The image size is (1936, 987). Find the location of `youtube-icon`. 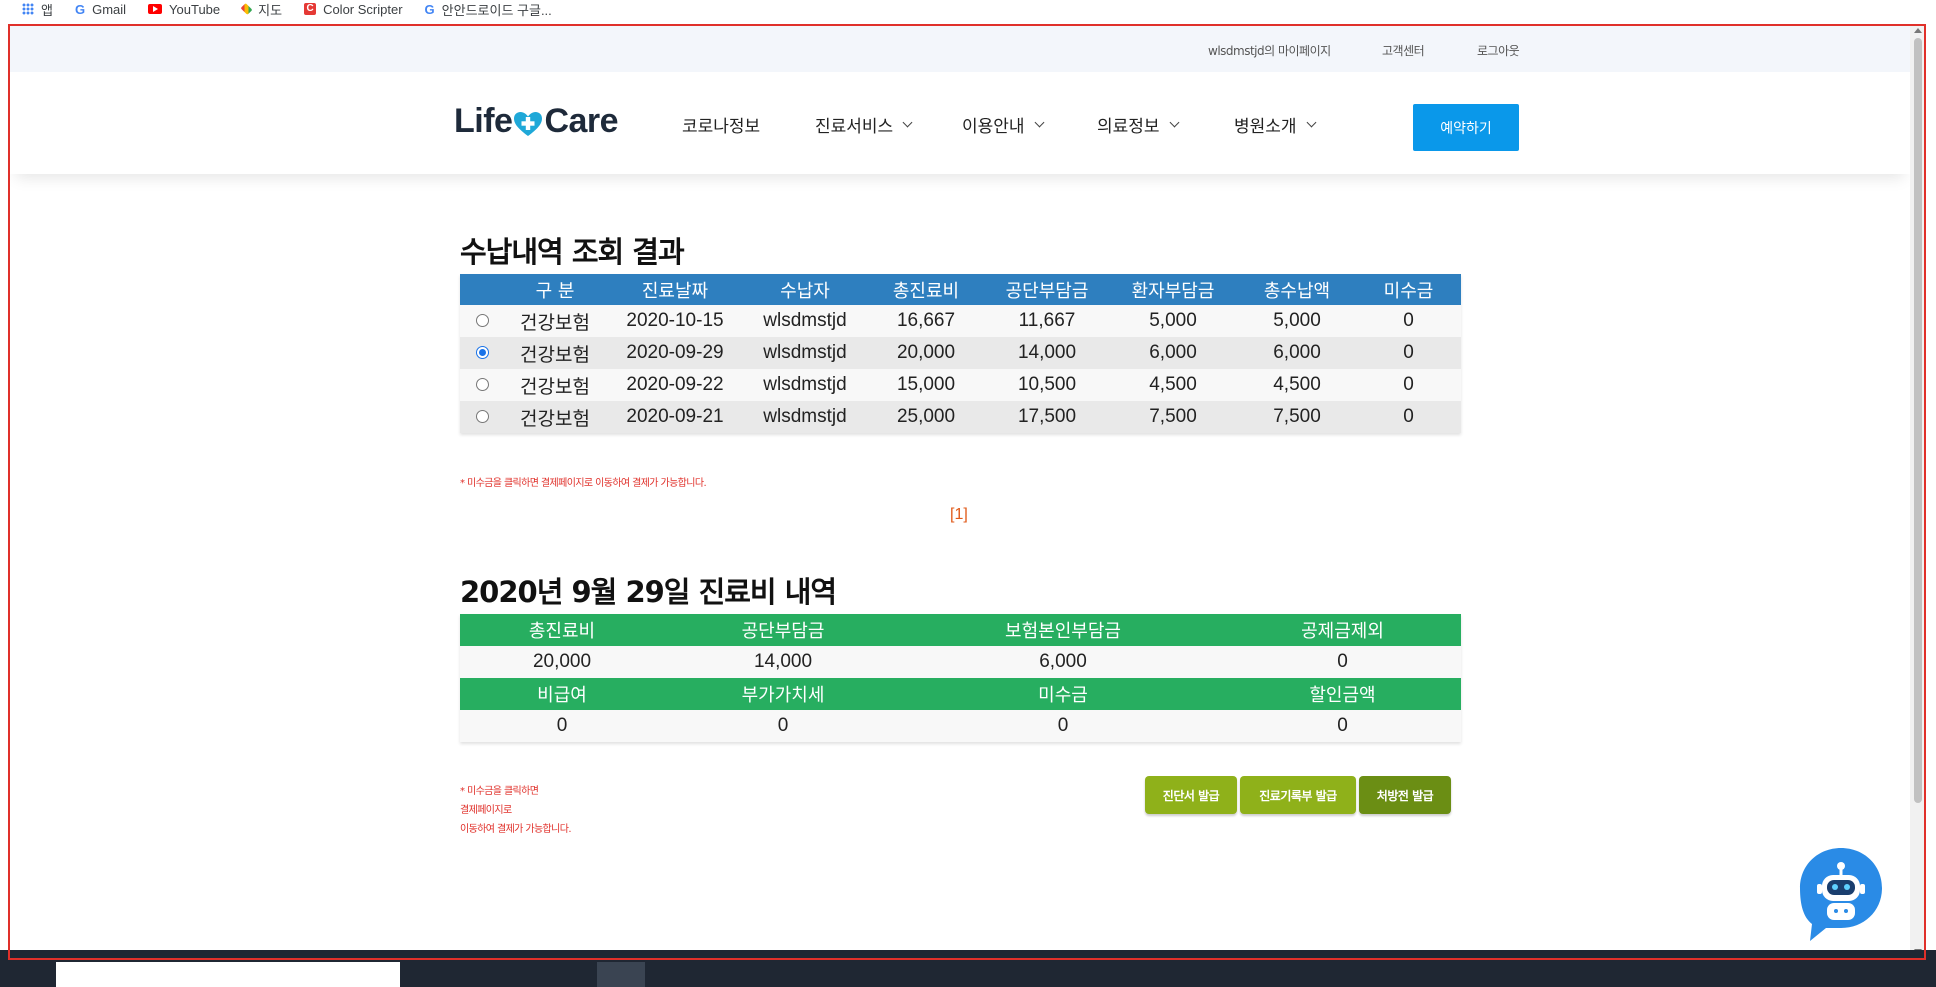

youtube-icon is located at coordinates (155, 9).